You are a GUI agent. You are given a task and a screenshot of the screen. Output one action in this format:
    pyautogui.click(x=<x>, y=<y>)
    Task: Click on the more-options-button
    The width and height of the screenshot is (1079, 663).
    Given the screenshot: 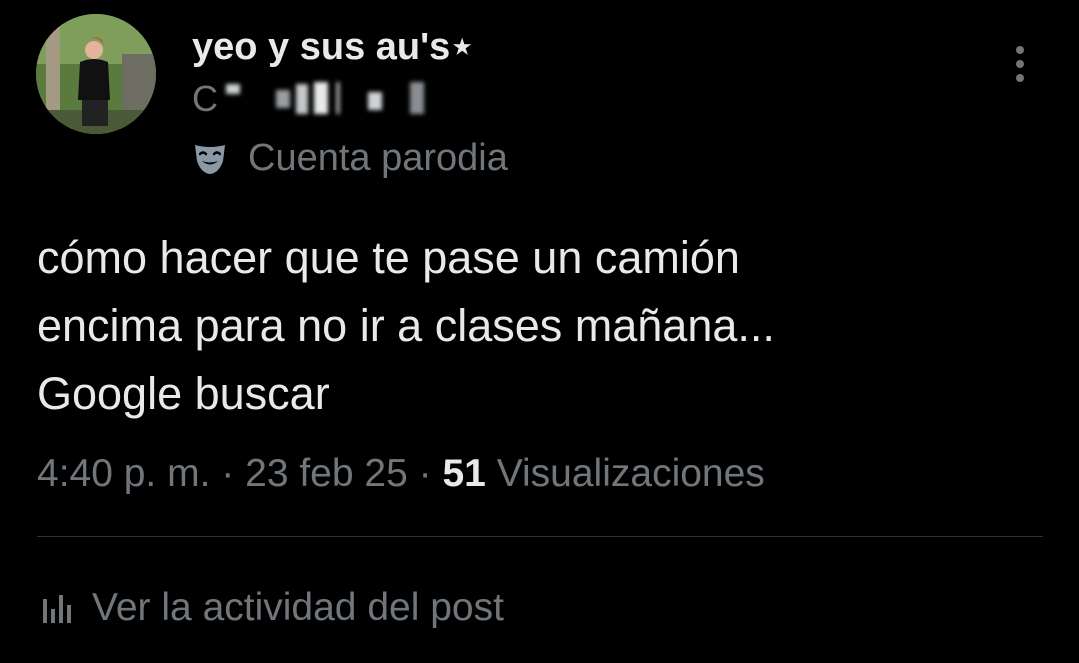 What is the action you would take?
    pyautogui.click(x=1020, y=64)
    